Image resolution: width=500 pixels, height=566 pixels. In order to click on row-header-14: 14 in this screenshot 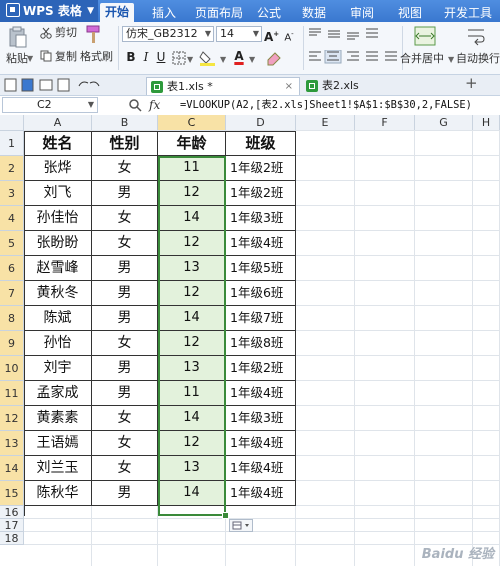, I will do `click(12, 468)`.